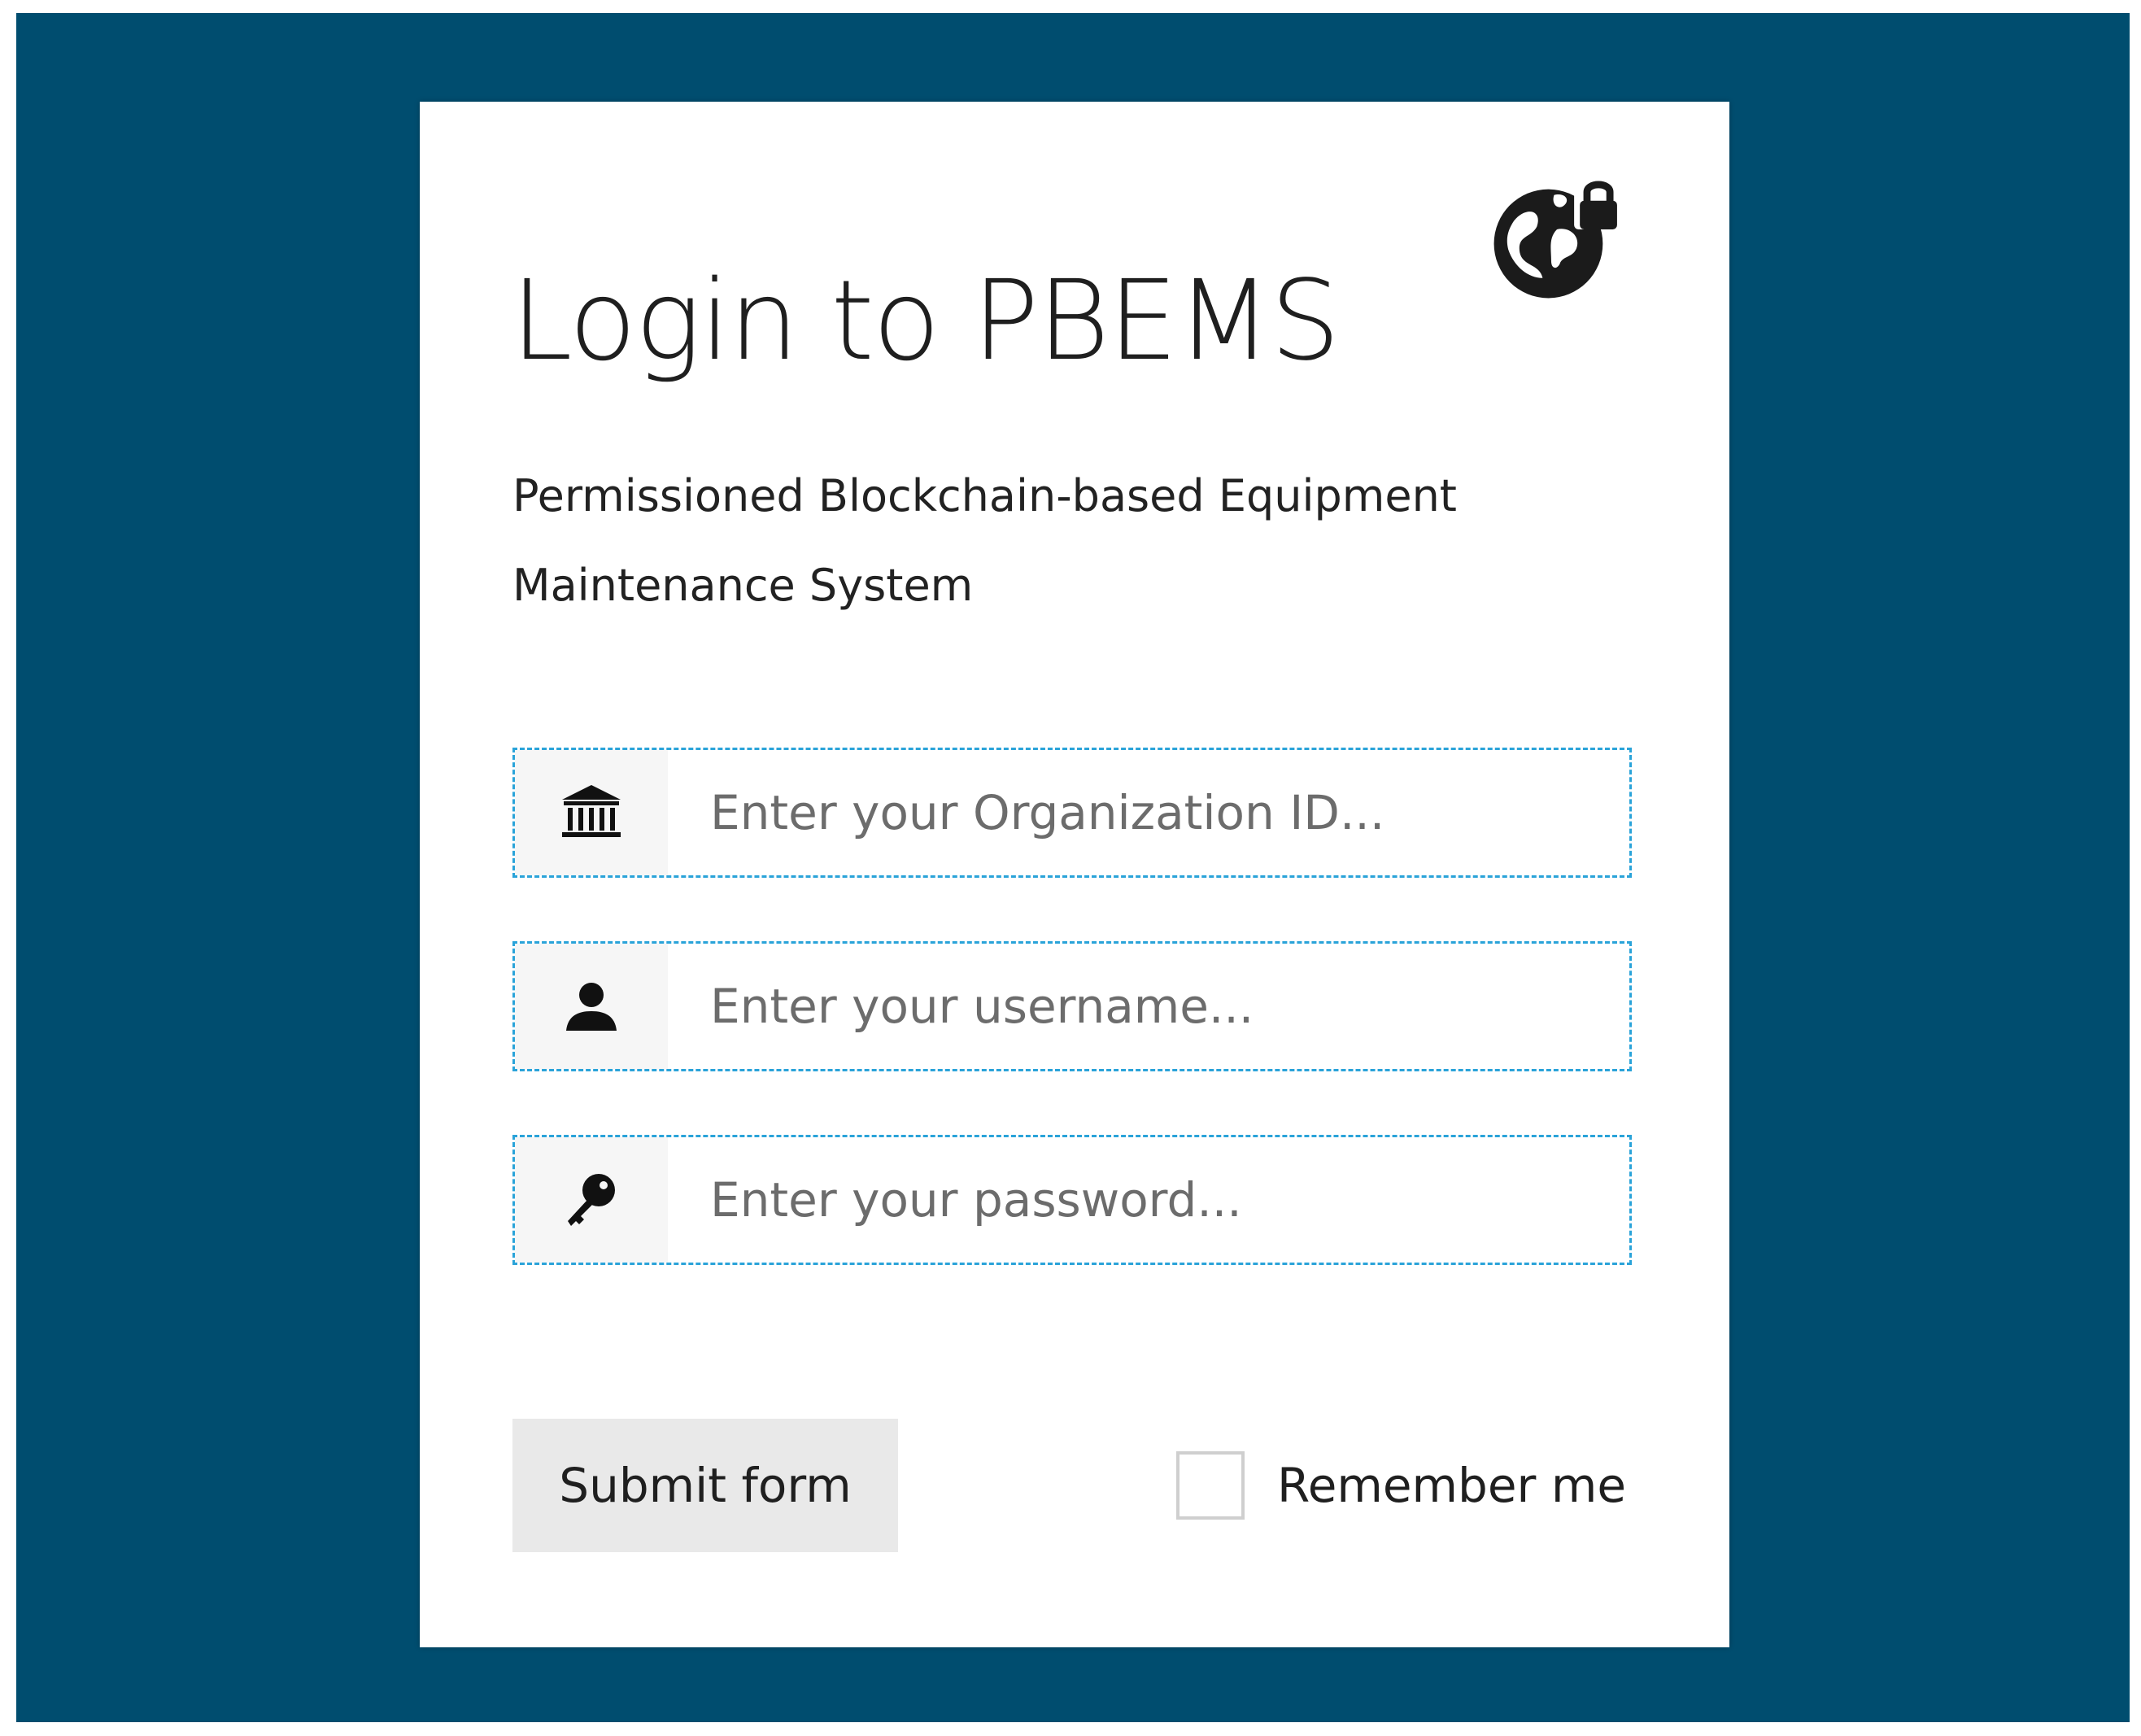 The height and width of the screenshot is (1736, 2141). I want to click on key-icon, so click(592, 1200).